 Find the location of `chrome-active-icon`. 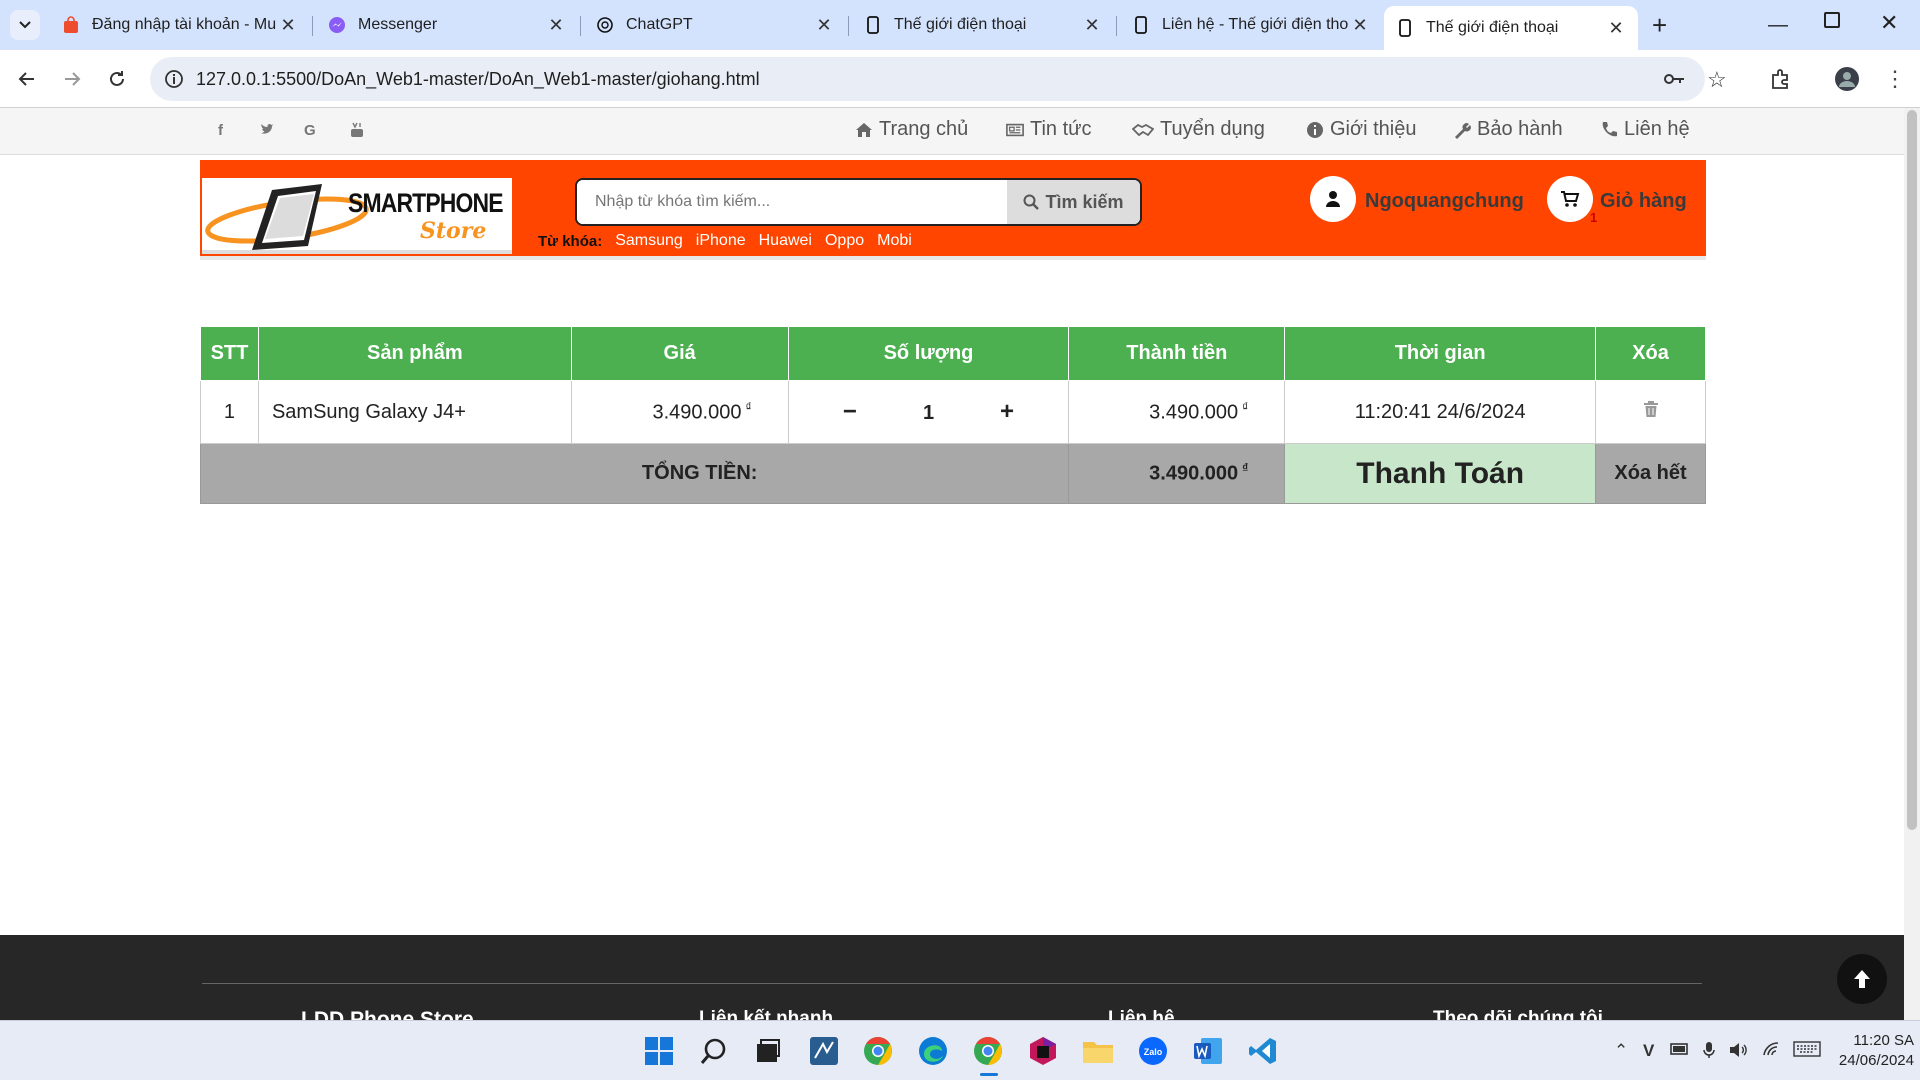

chrome-active-icon is located at coordinates (988, 1051).